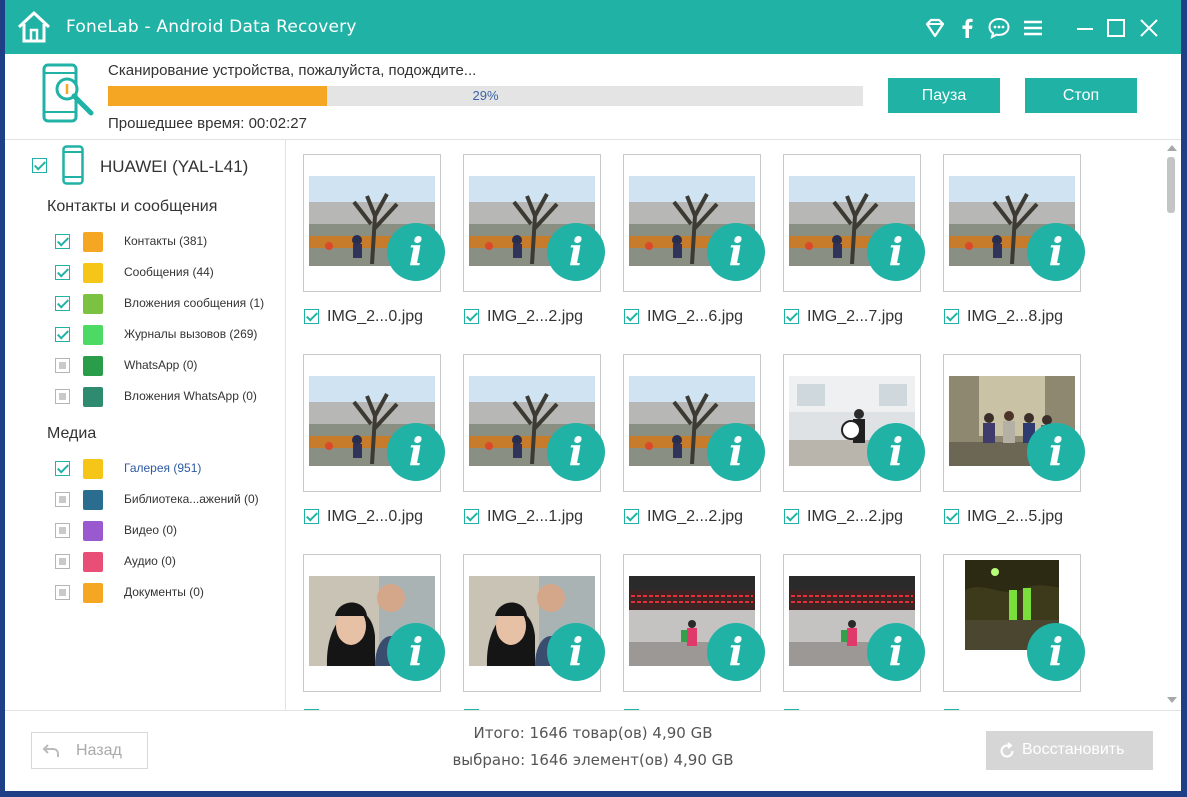 The image size is (1187, 797). I want to click on sidebar-item: Сообщения (44), so click(169, 273).